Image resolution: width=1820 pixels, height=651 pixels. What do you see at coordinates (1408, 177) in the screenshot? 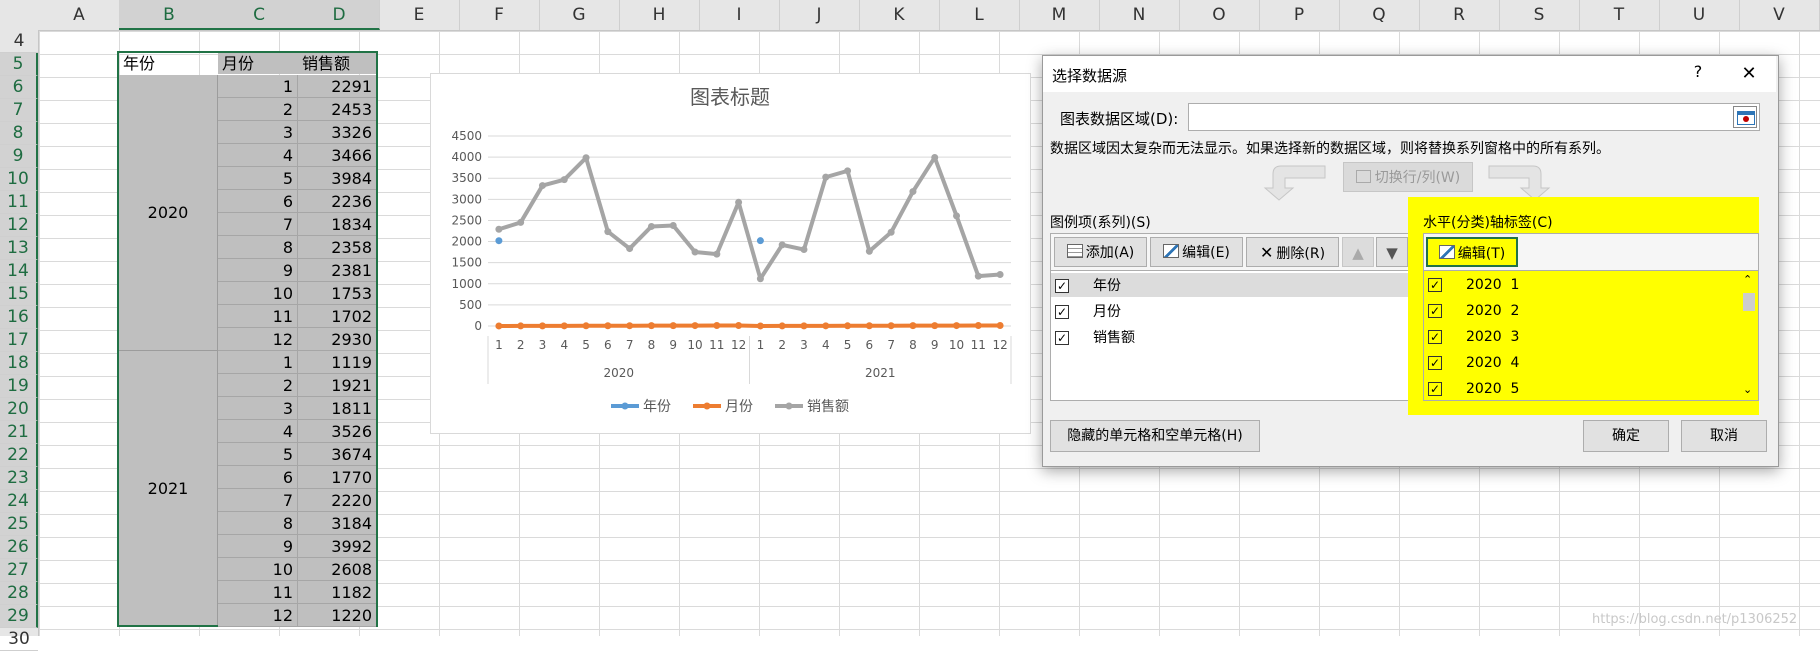
I see `switch-row-col-button: 切换行/列(W)` at bounding box center [1408, 177].